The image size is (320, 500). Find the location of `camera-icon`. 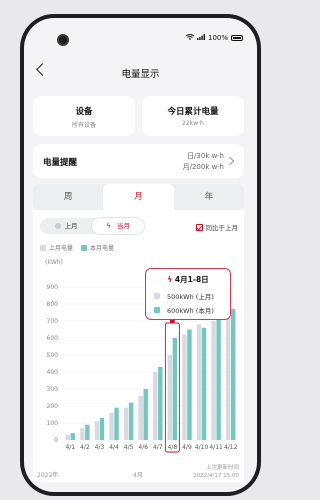

camera-icon is located at coordinates (63, 40).